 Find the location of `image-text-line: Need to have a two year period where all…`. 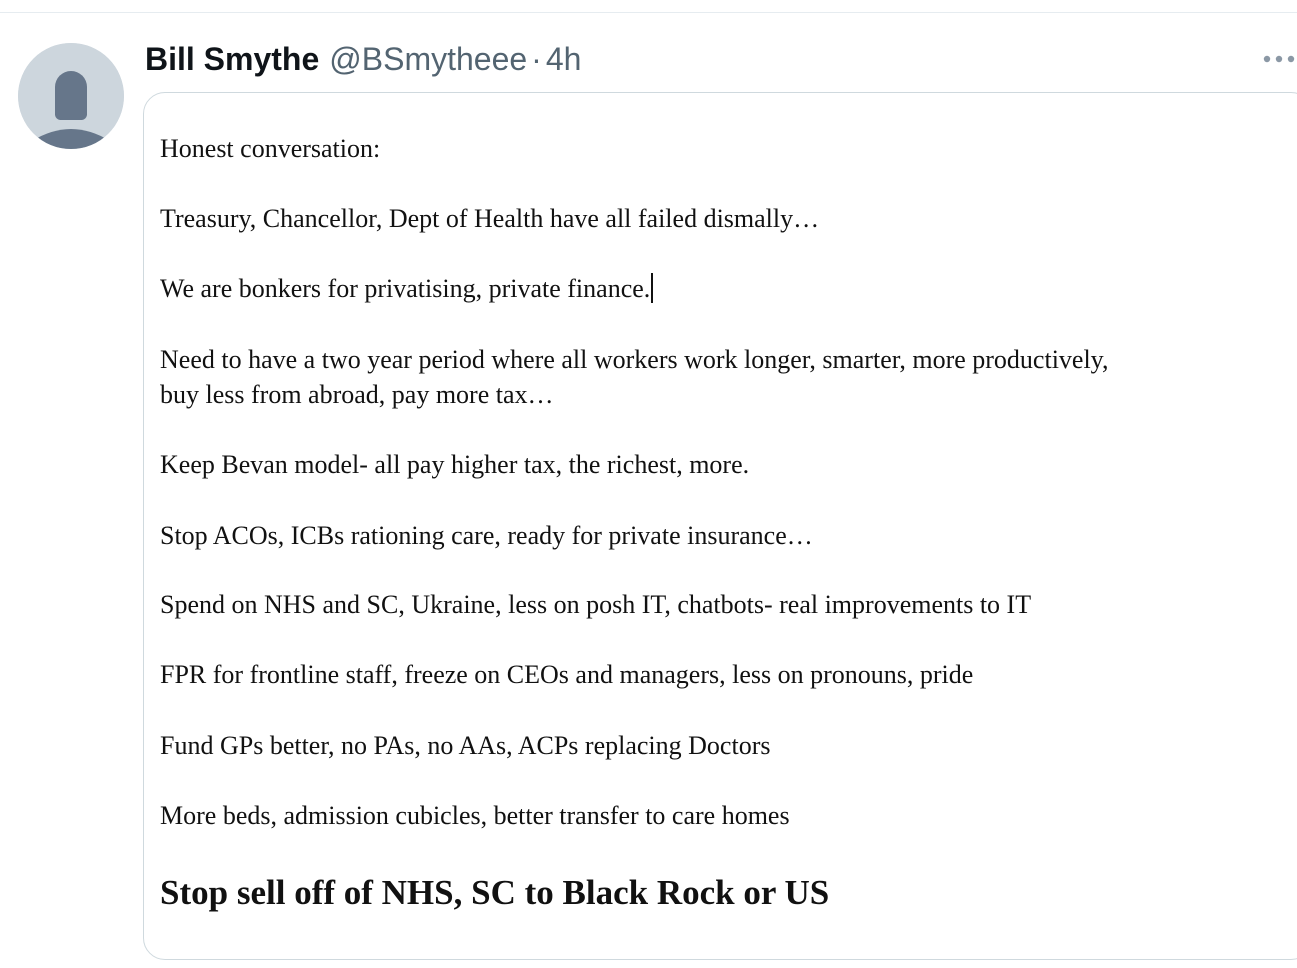

image-text-line: Need to have a two year period where all… is located at coordinates (634, 359).